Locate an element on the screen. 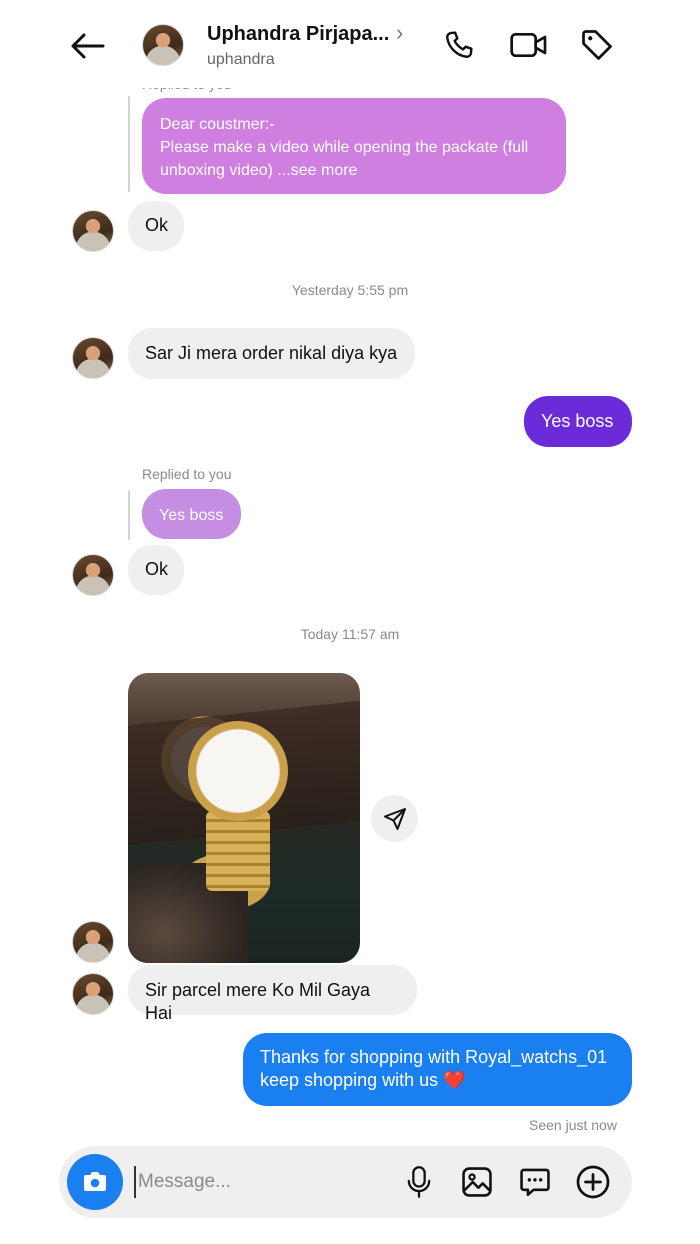 The image size is (700, 1244). video-icon is located at coordinates (528, 45).